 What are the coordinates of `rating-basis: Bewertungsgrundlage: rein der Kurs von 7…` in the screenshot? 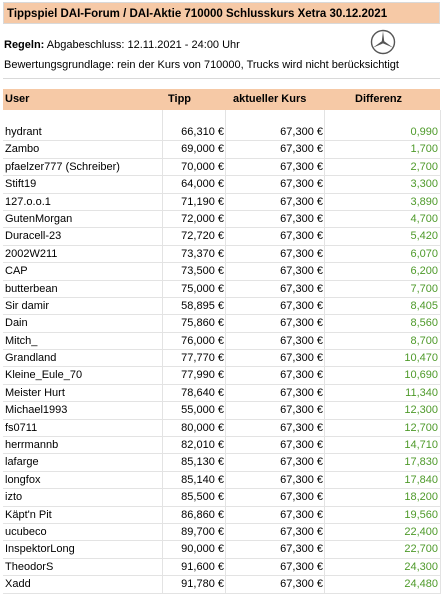 It's located at (201, 65).